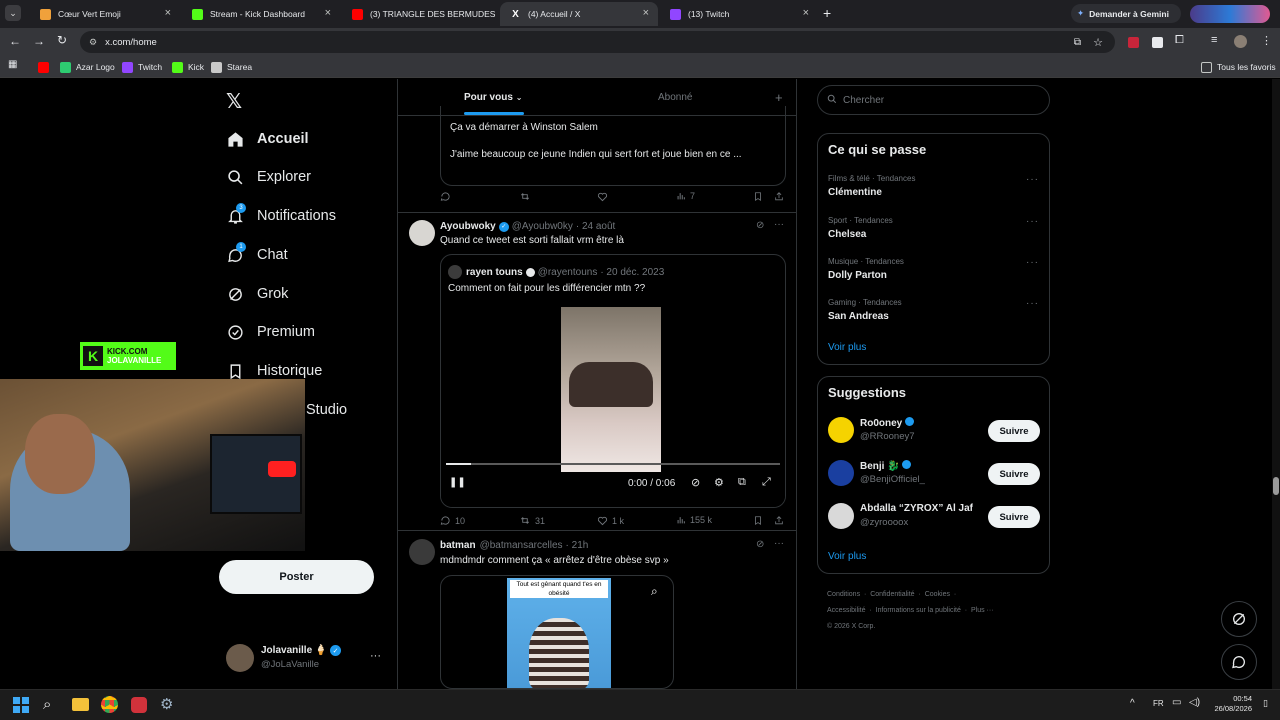  What do you see at coordinates (532, 520) in the screenshot?
I see `repost-count: 31` at bounding box center [532, 520].